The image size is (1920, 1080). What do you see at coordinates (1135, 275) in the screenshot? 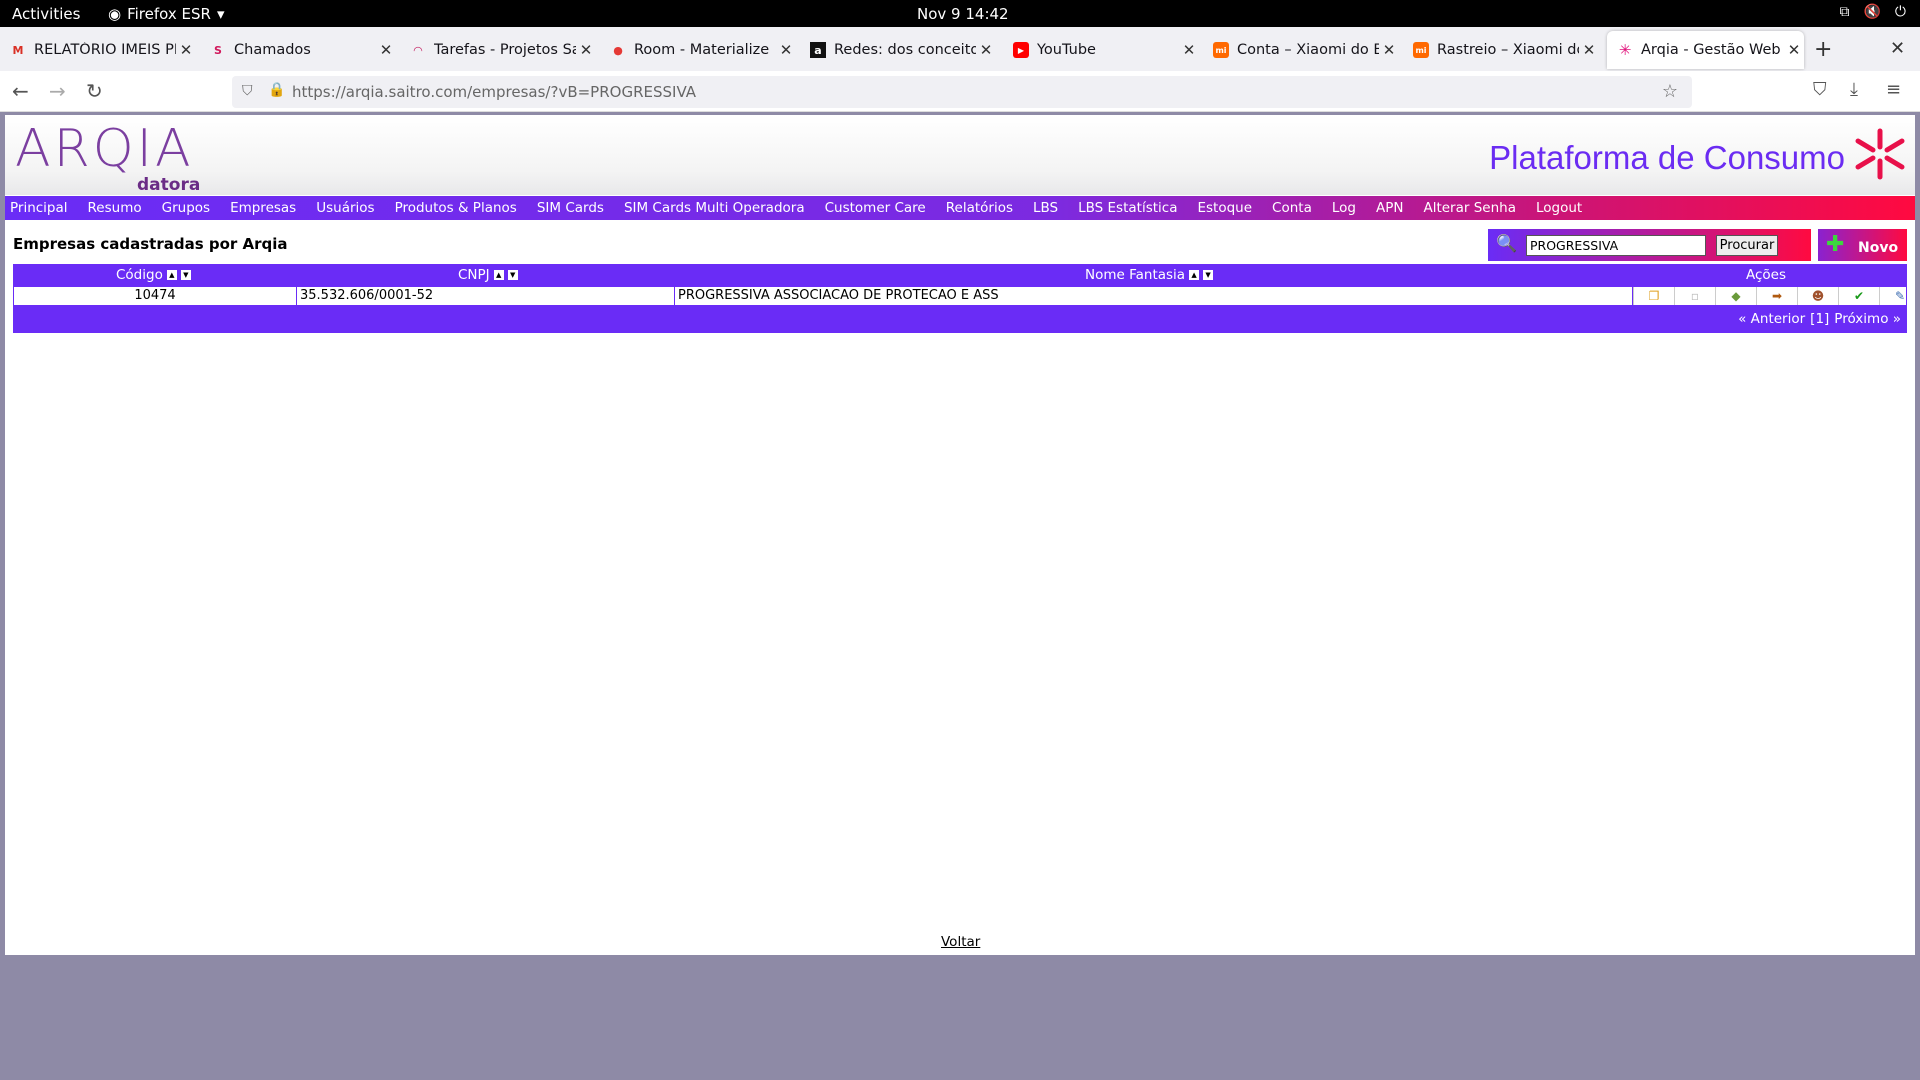
I see `header-label: Nome Fantasia` at bounding box center [1135, 275].